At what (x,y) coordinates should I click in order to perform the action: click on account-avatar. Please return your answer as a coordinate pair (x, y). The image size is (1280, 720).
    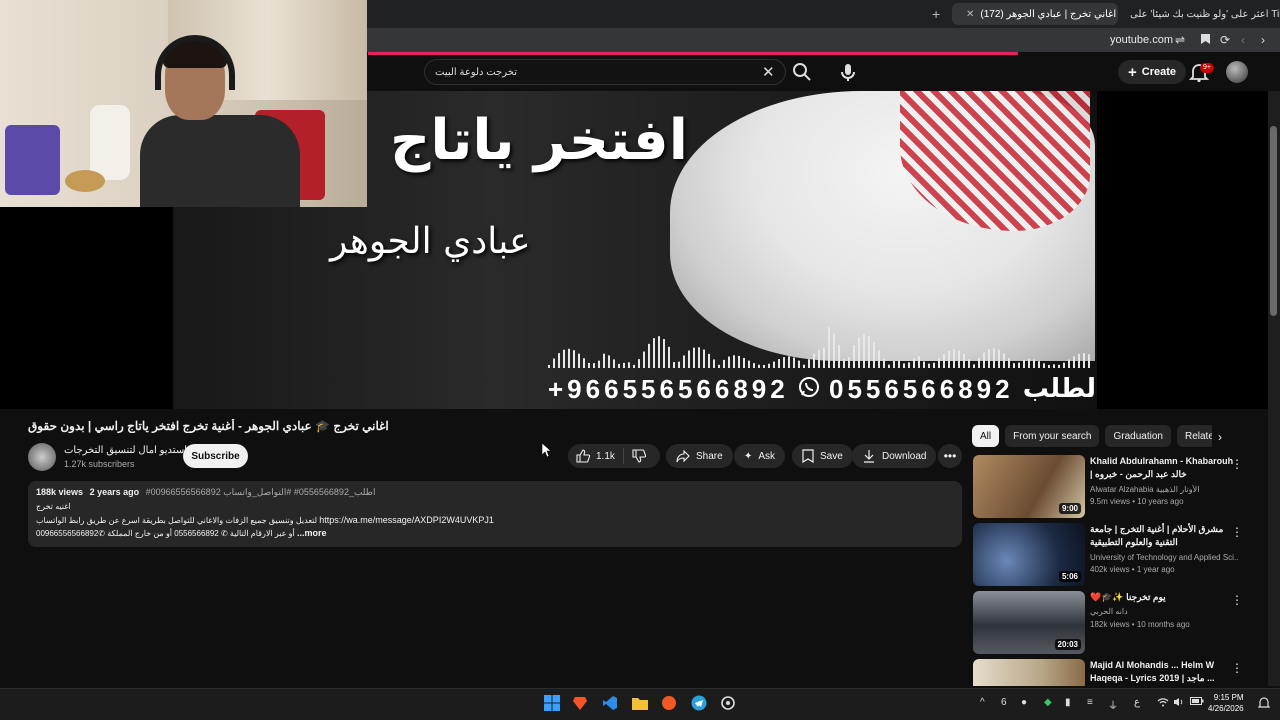
    Looking at the image, I should click on (1237, 72).